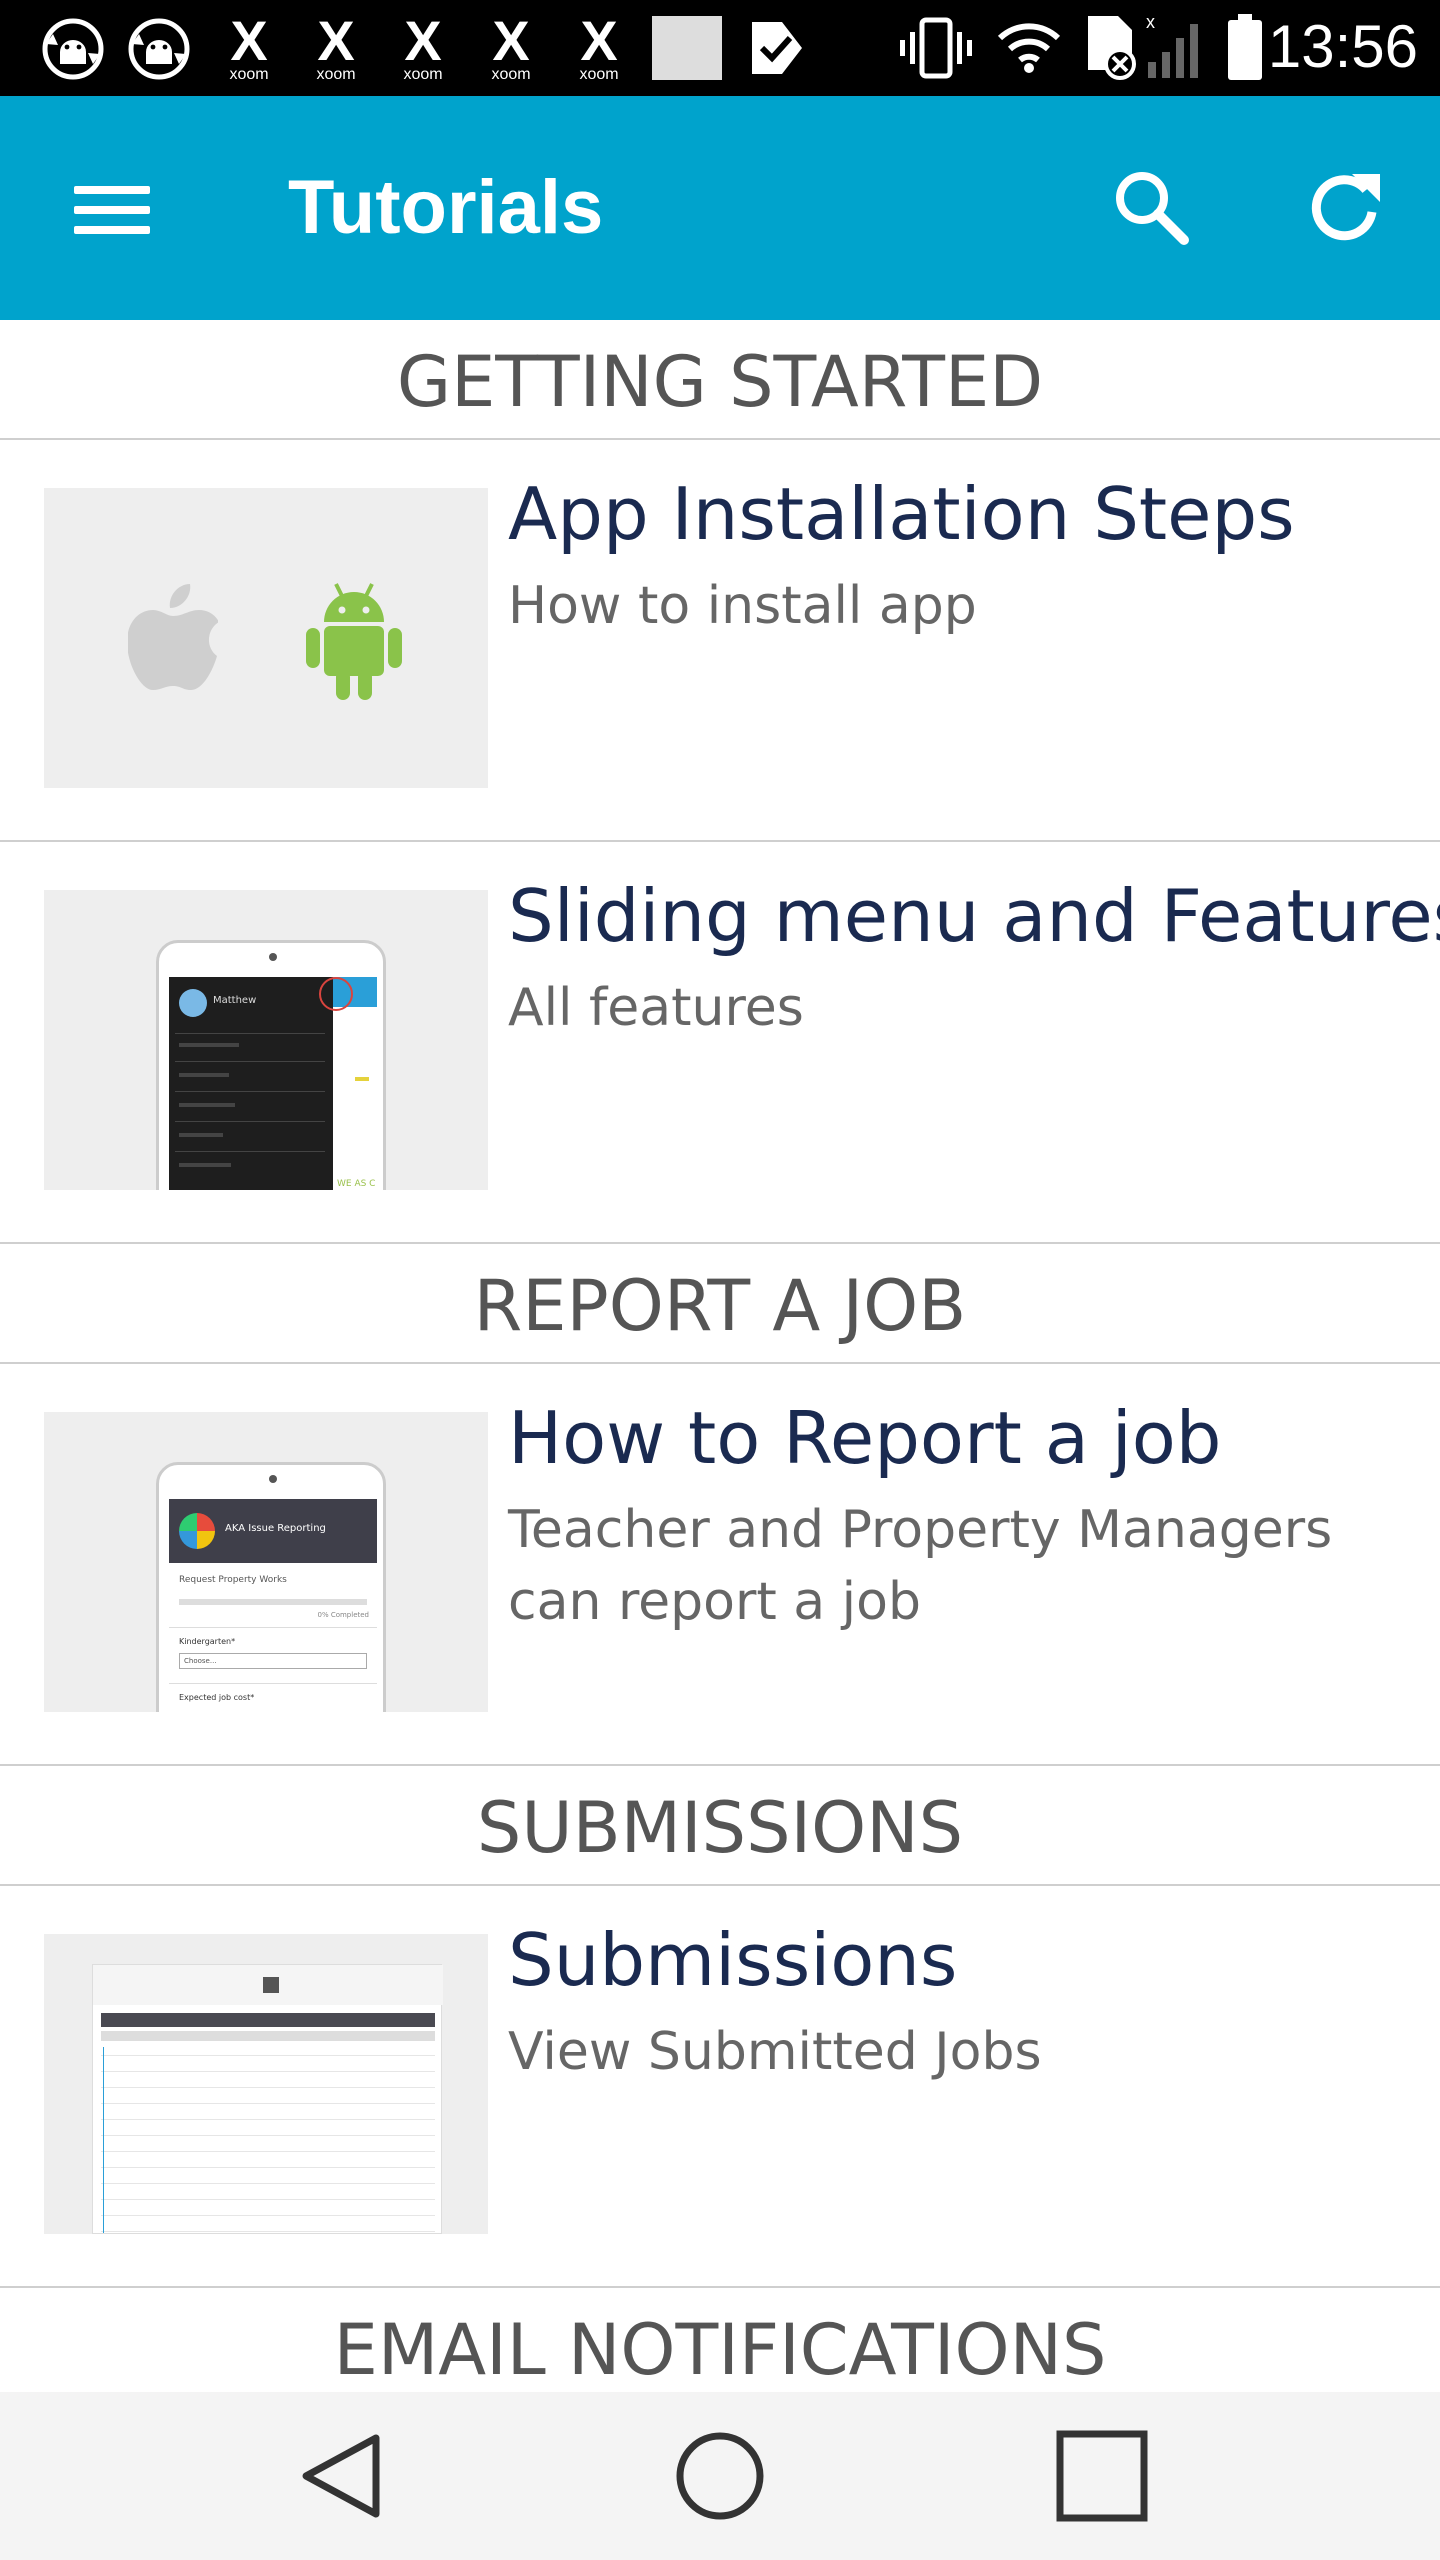 Image resolution: width=1440 pixels, height=2560 pixels. Describe the element at coordinates (865, 1438) in the screenshot. I see `item-title: How to Report a job` at that location.